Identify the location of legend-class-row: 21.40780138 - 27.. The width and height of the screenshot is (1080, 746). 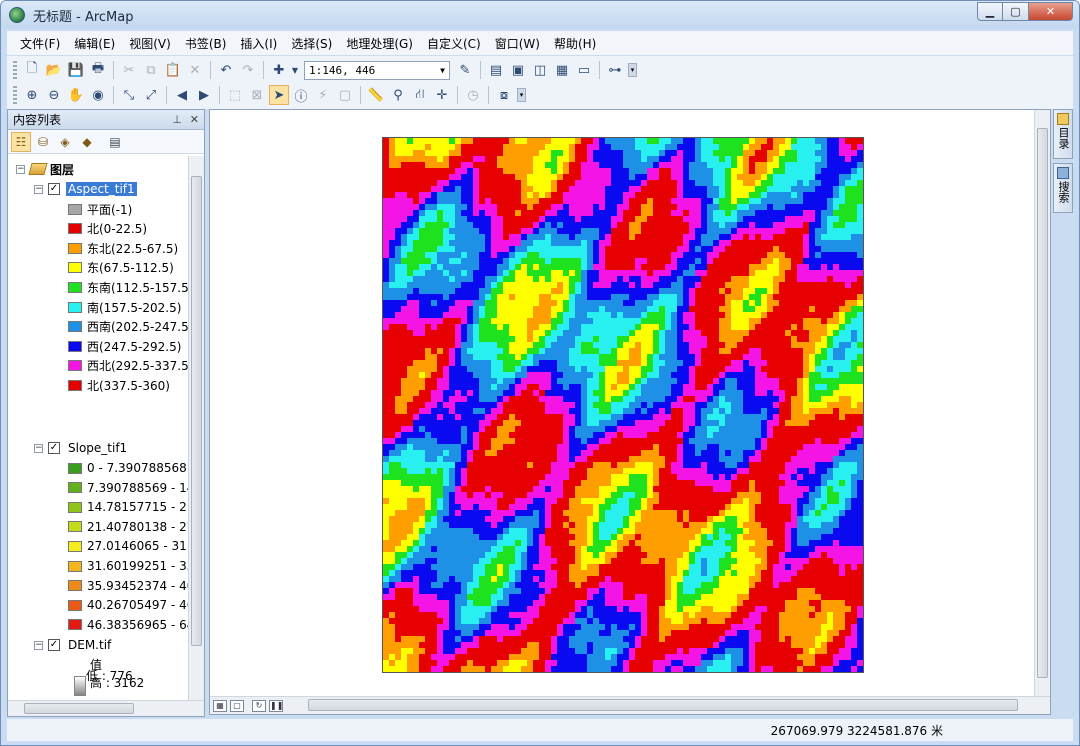
(128, 527).